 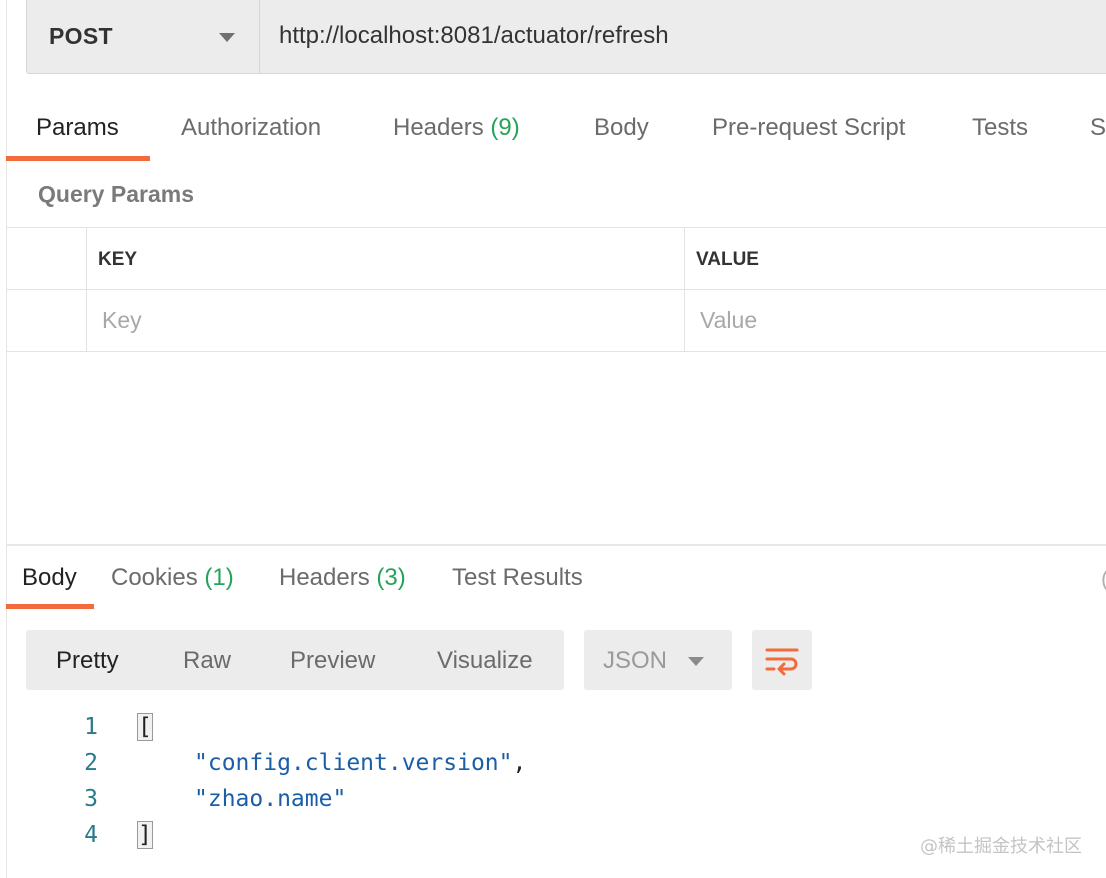 I want to click on tab-headers: Headers (9), so click(x=456, y=128).